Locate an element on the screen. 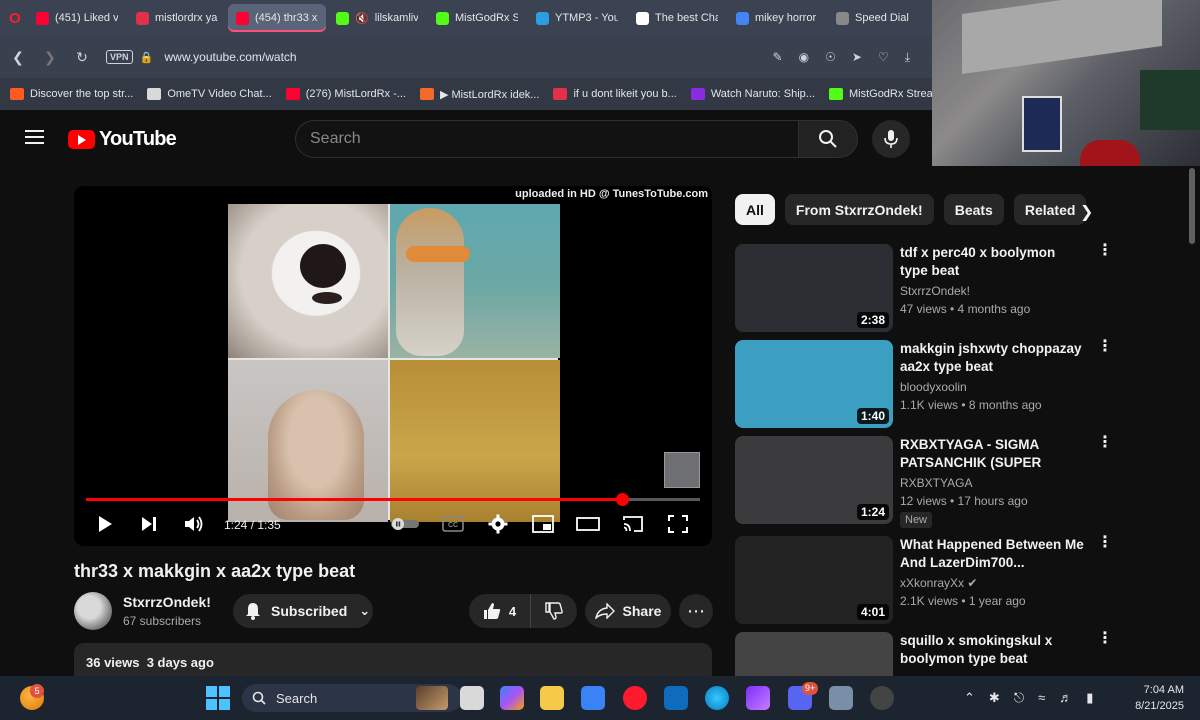  subscribed-button: Subscribed ⌄ is located at coordinates (303, 611).